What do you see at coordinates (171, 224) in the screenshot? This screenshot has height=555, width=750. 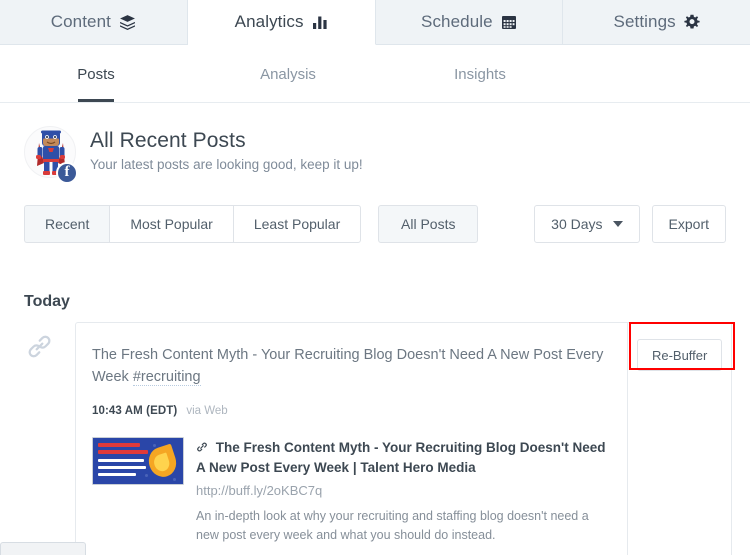 I see `filter-most-popular-button: Most Popular` at bounding box center [171, 224].